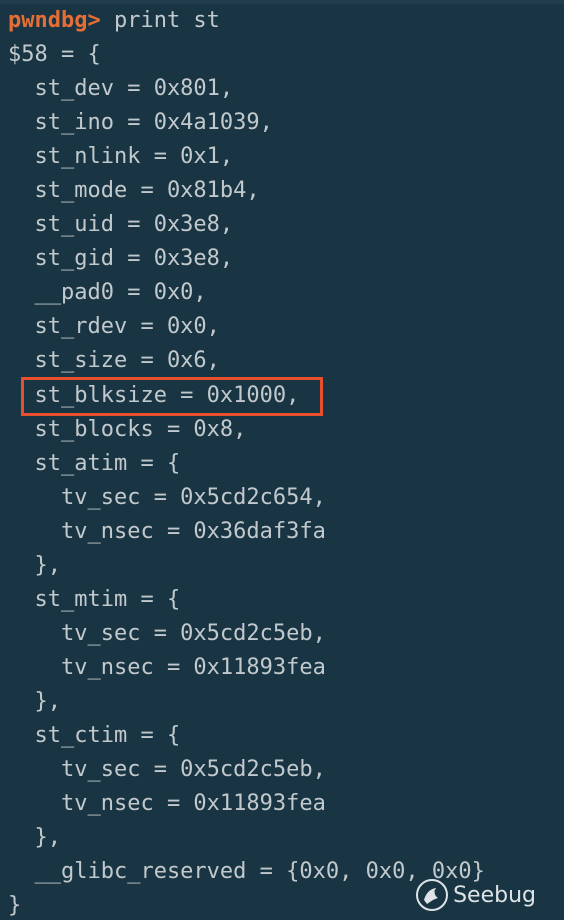  Describe the element at coordinates (246, 871) in the screenshot. I see `output-line: __glibc_reserved = {0x0, 0x0, 0x0}` at that location.